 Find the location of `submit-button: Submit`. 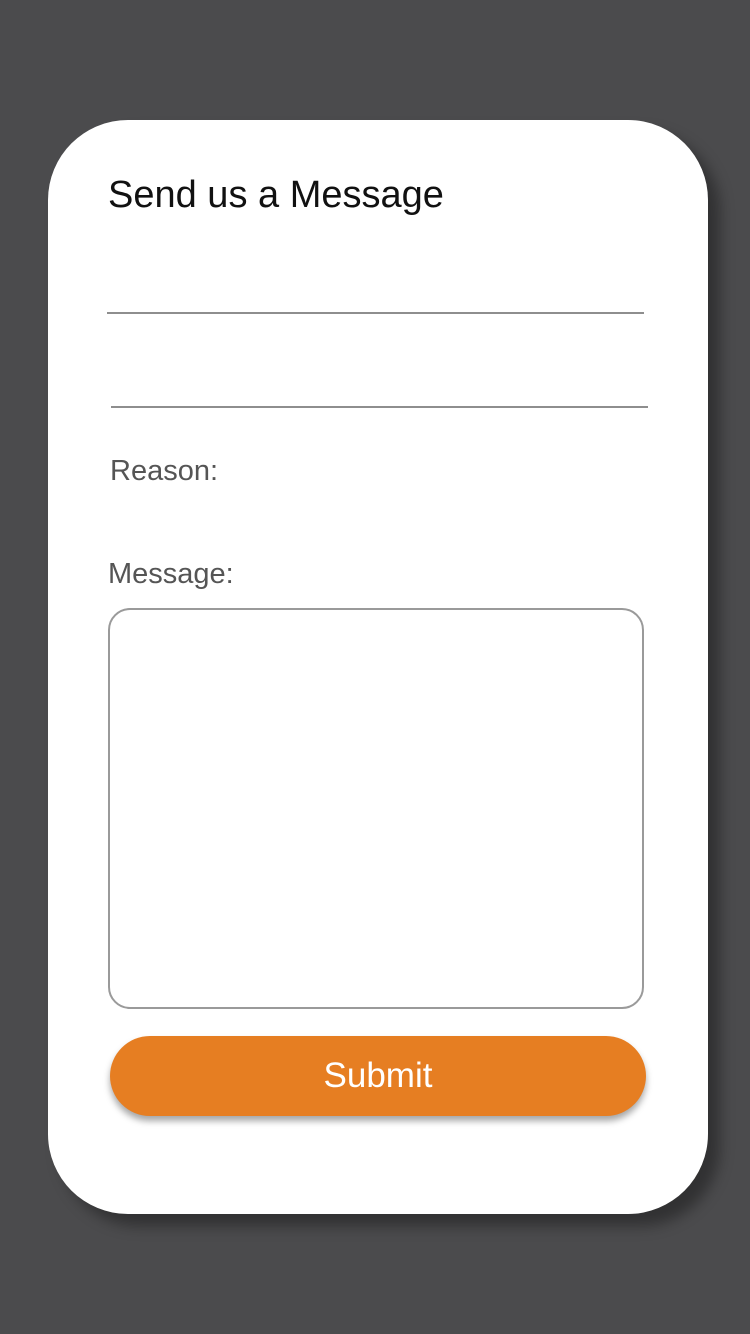

submit-button: Submit is located at coordinates (378, 1076).